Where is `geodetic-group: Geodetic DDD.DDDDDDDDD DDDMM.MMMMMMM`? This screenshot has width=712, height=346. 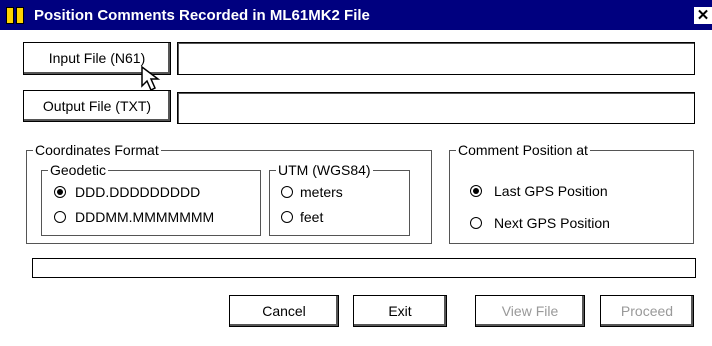 geodetic-group: Geodetic DDD.DDDDDDDDD DDDMM.MMMMMMM is located at coordinates (151, 199).